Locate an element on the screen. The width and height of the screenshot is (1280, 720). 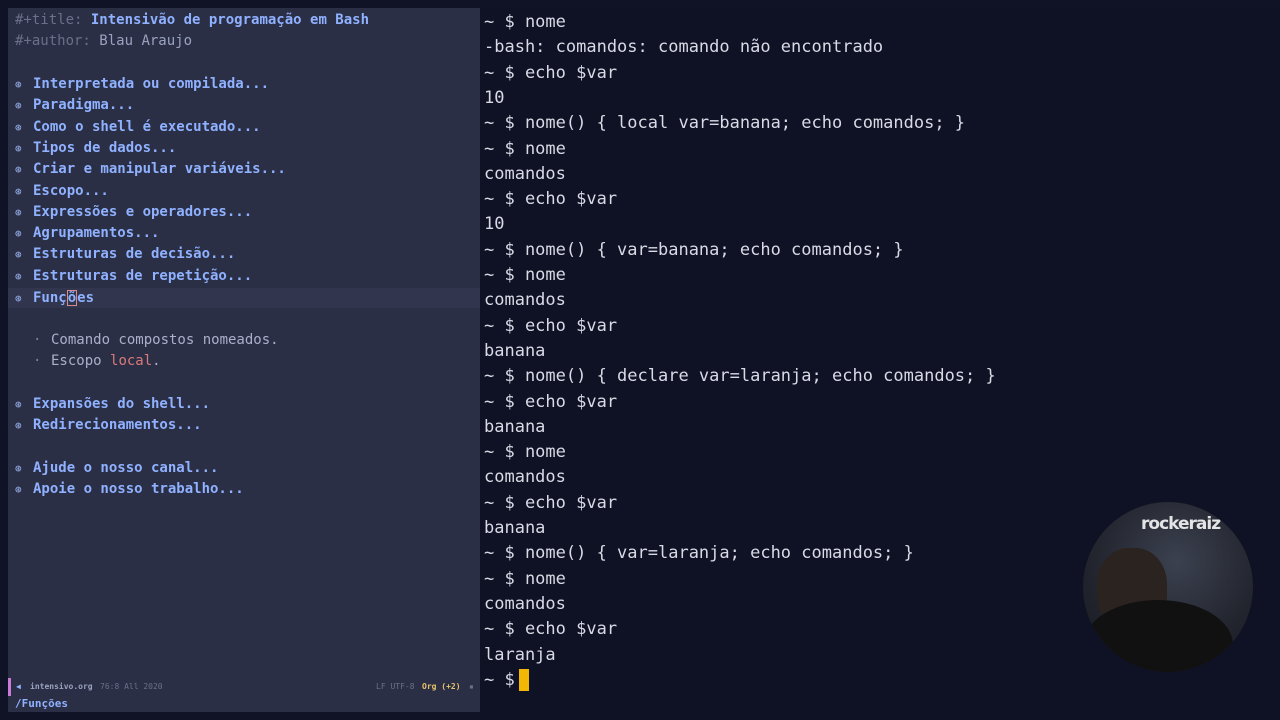
emacs-icon: ◀ is located at coordinates (18, 686).